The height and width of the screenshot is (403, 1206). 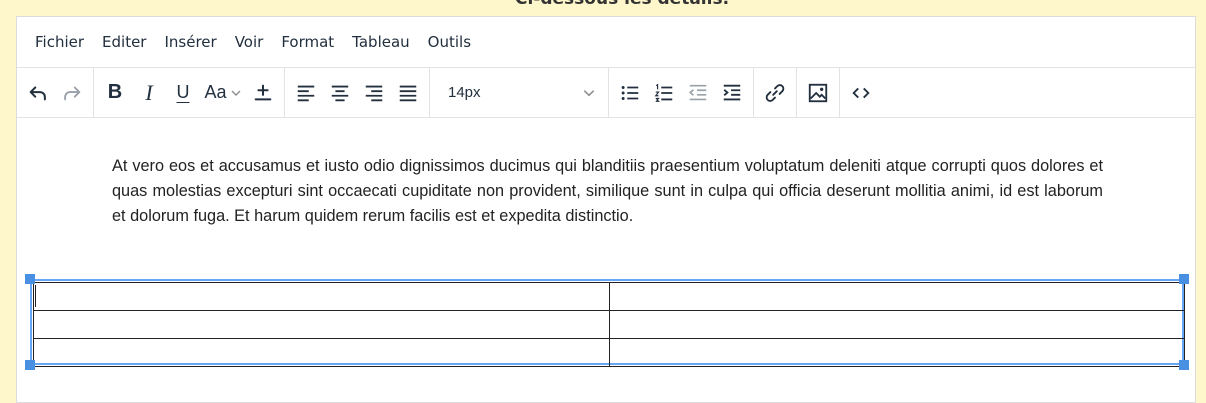 What do you see at coordinates (149, 93) in the screenshot?
I see `italic-button: I` at bounding box center [149, 93].